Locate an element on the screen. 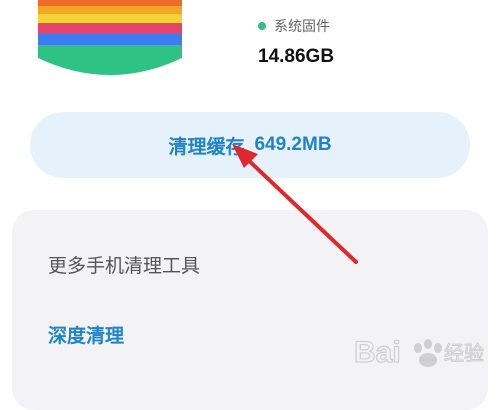 This screenshot has height=410, width=500. clean-cache-button: 清理缓存 649.2MB is located at coordinates (250, 145).